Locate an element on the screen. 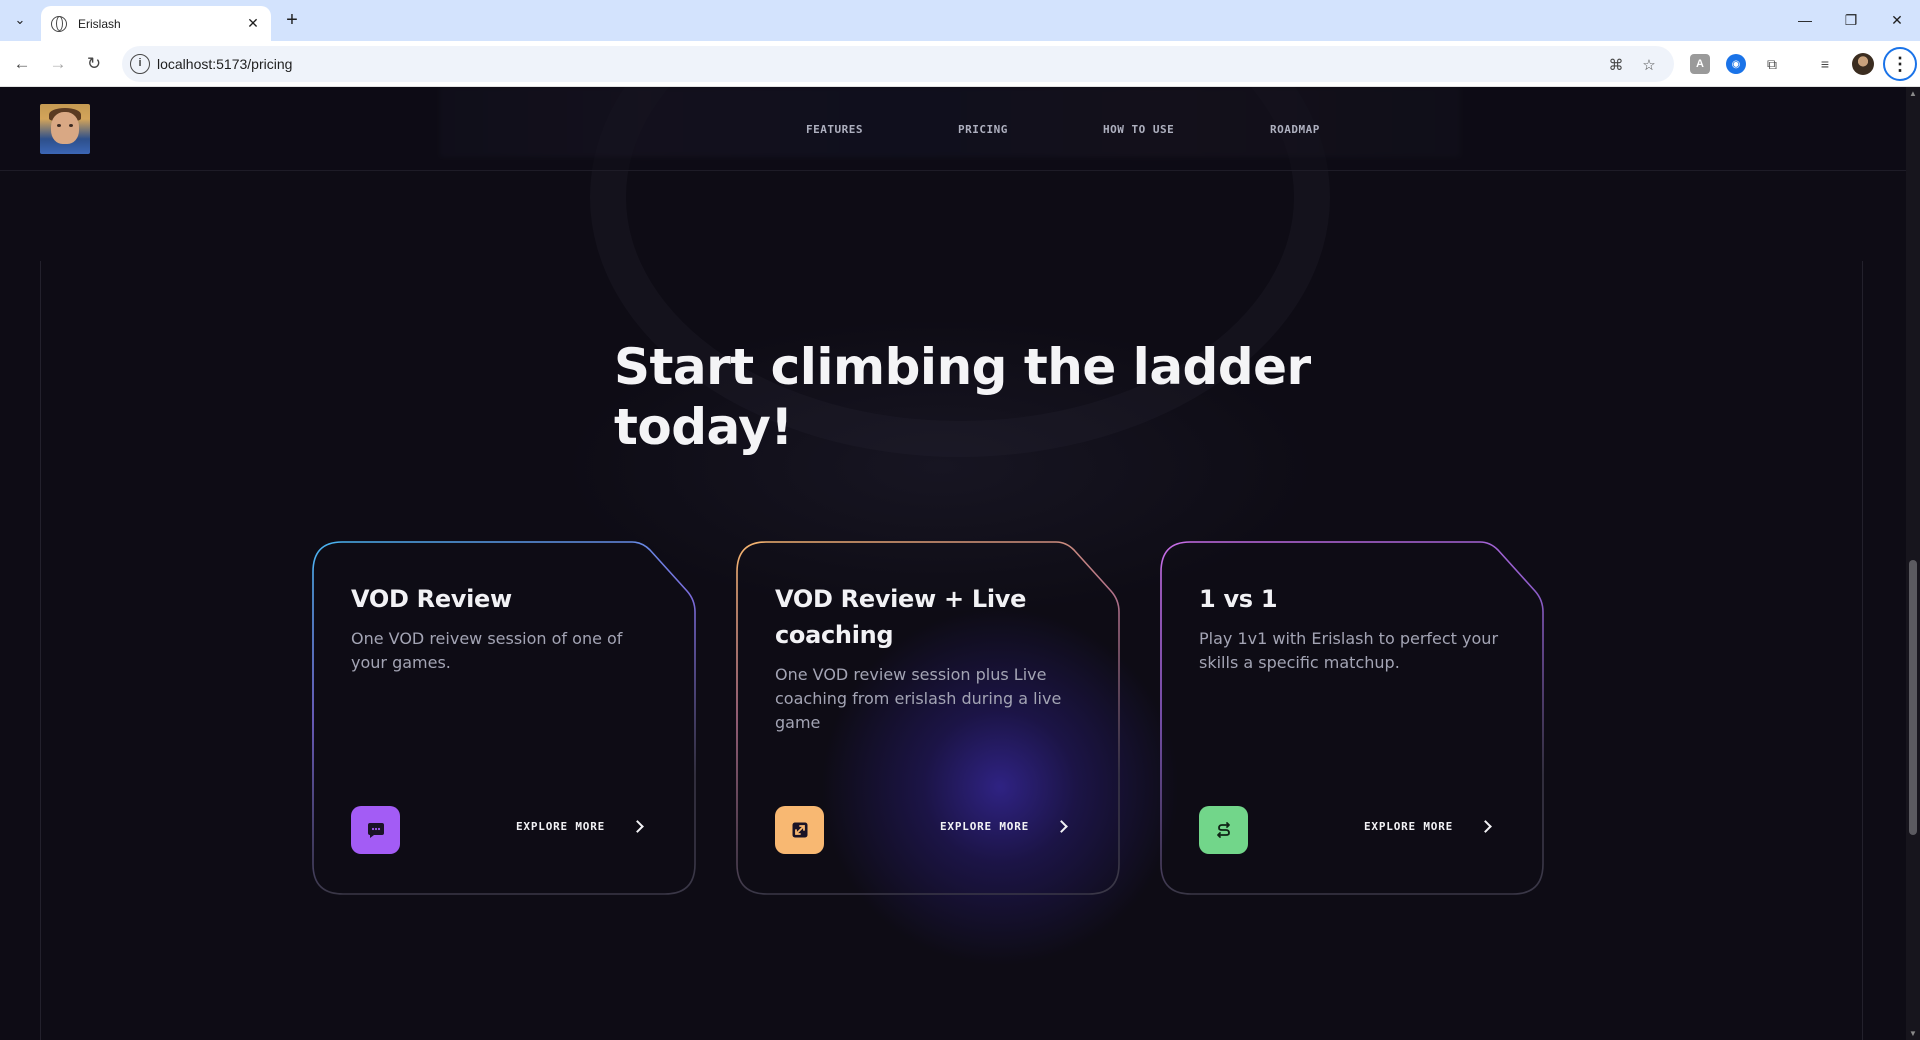  card-title: VOD Review + Live coaching is located at coordinates (901, 617).